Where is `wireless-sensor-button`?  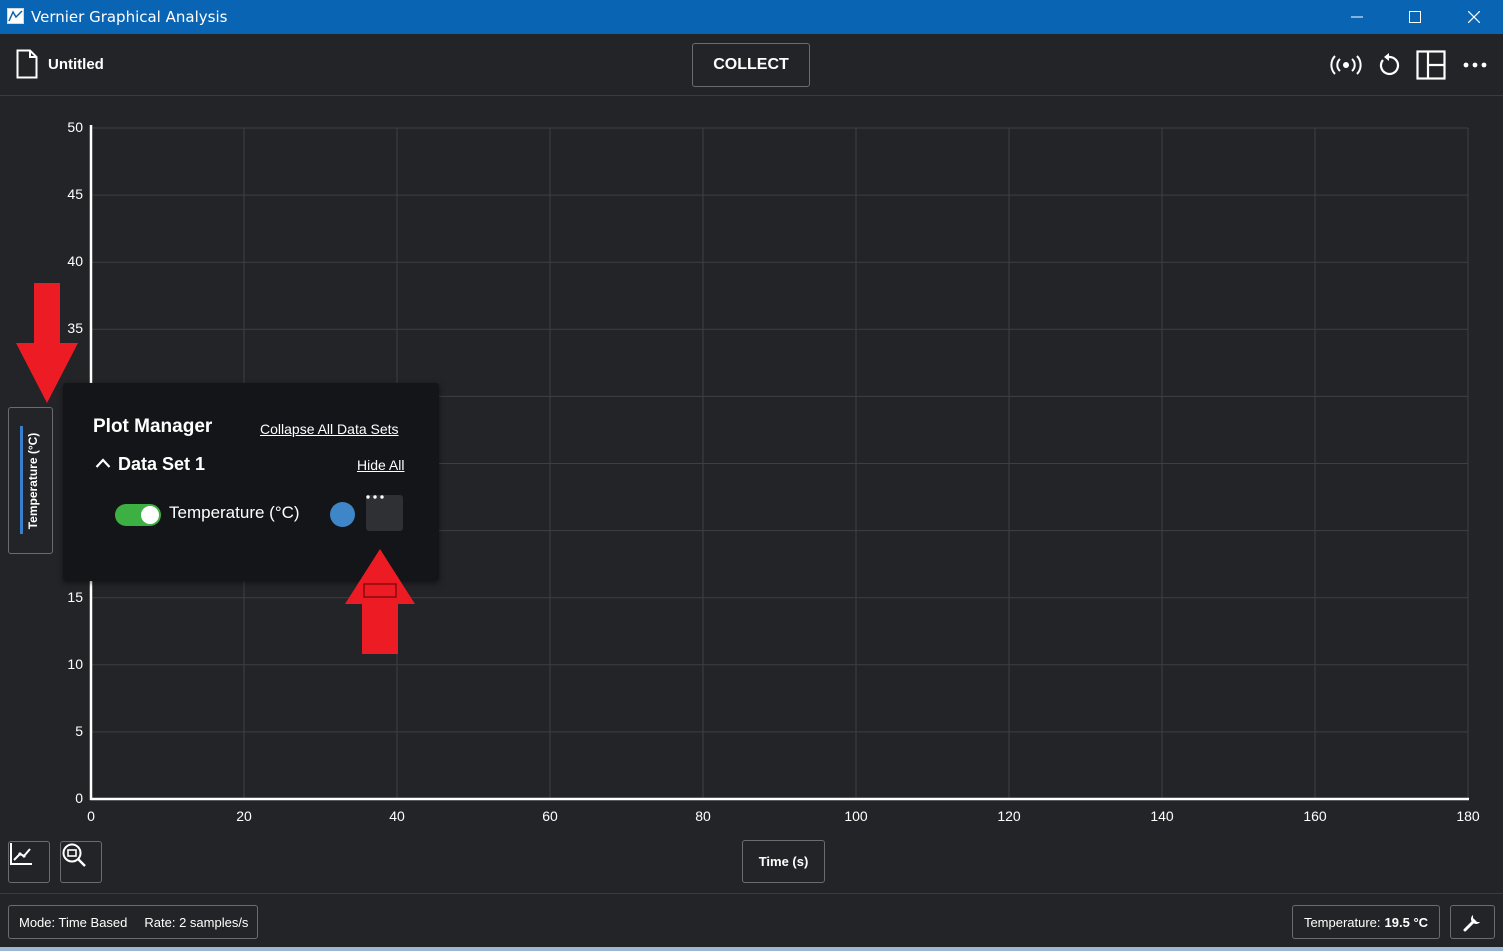
wireless-sensor-button is located at coordinates (1346, 65).